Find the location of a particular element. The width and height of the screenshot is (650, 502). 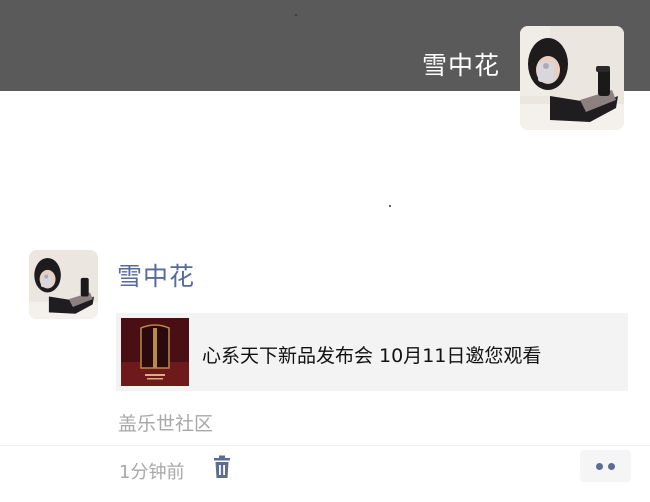

delete-button is located at coordinates (222, 467).